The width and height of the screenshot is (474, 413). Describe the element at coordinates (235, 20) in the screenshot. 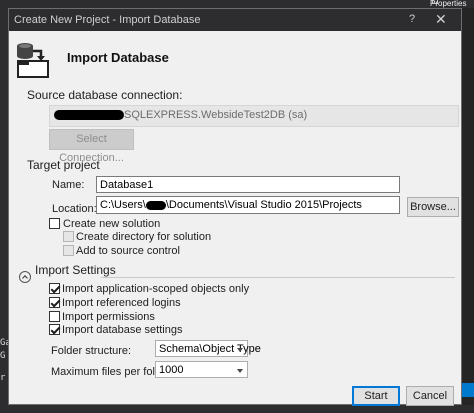

I see `dialog-titlebar: Create New Project - Import Database ? ✕` at that location.